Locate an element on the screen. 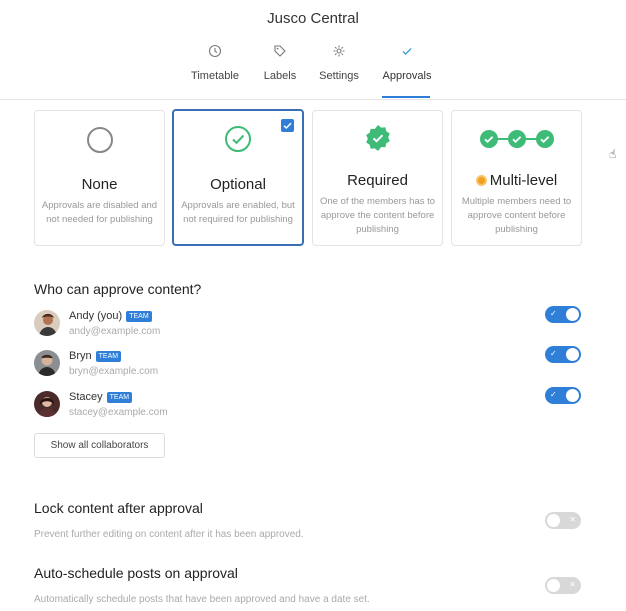 This screenshot has width=626, height=611. tag-icon is located at coordinates (280, 55).